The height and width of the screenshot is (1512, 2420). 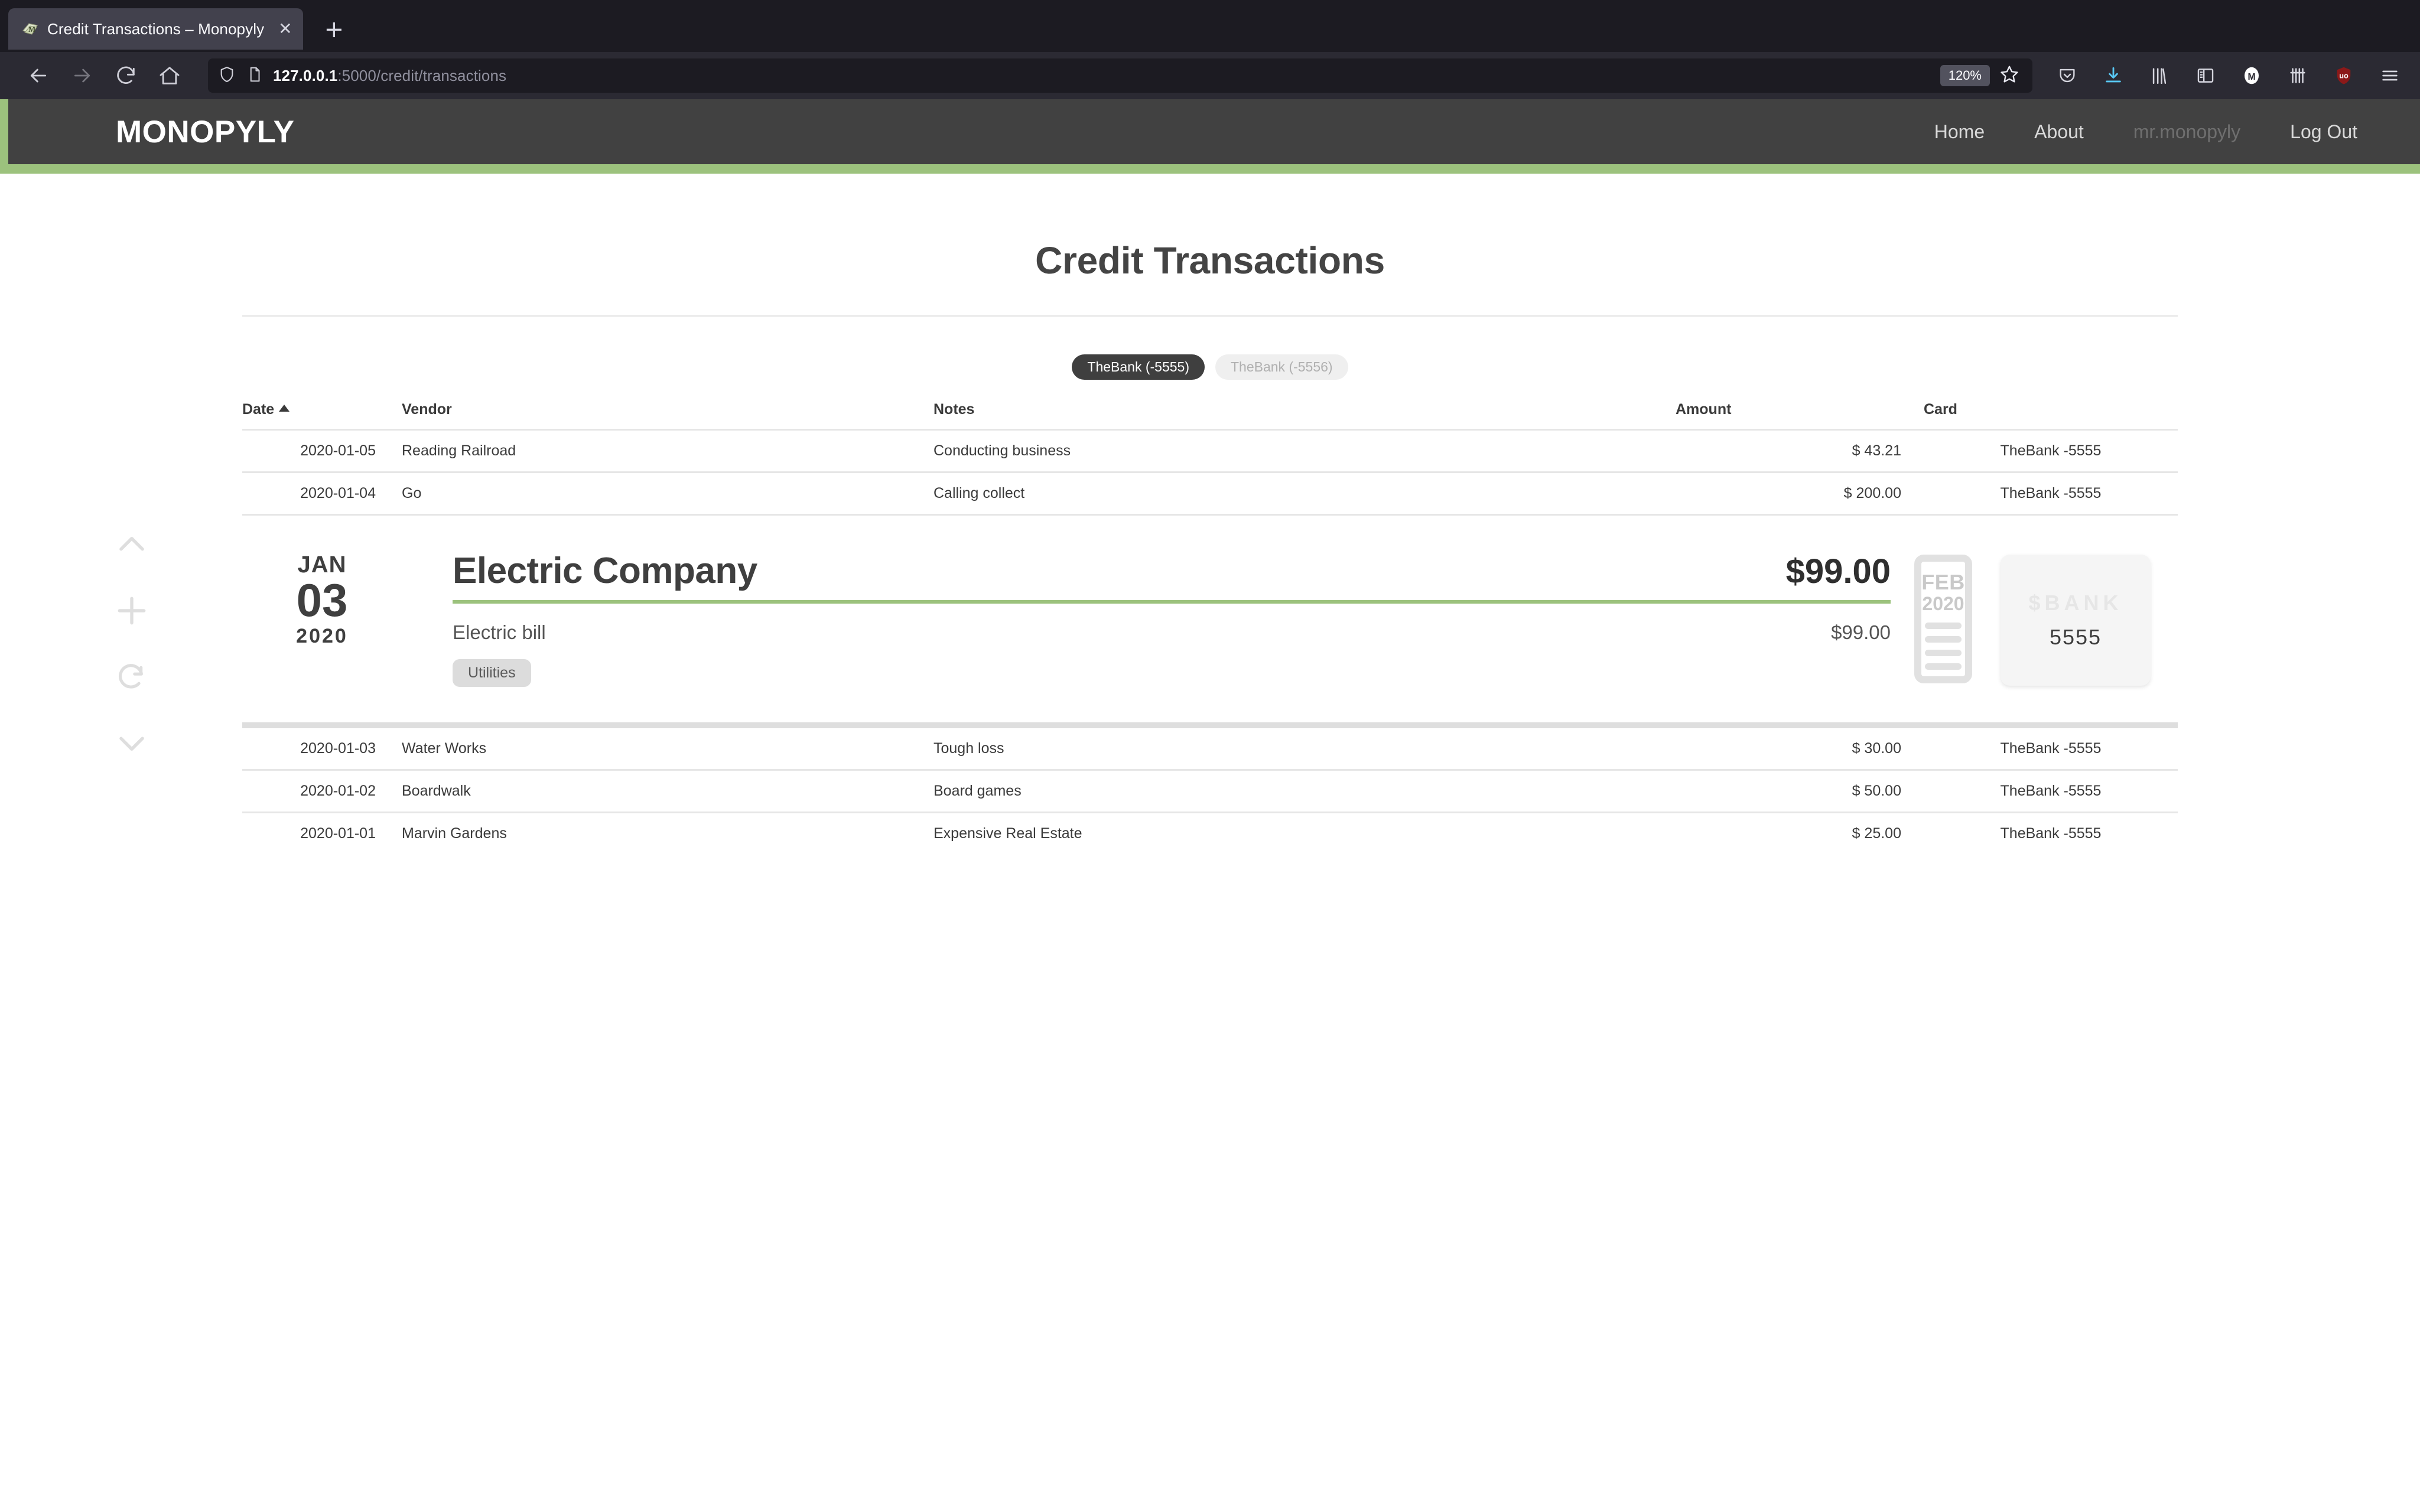 I want to click on refresh-icon, so click(x=131, y=677).